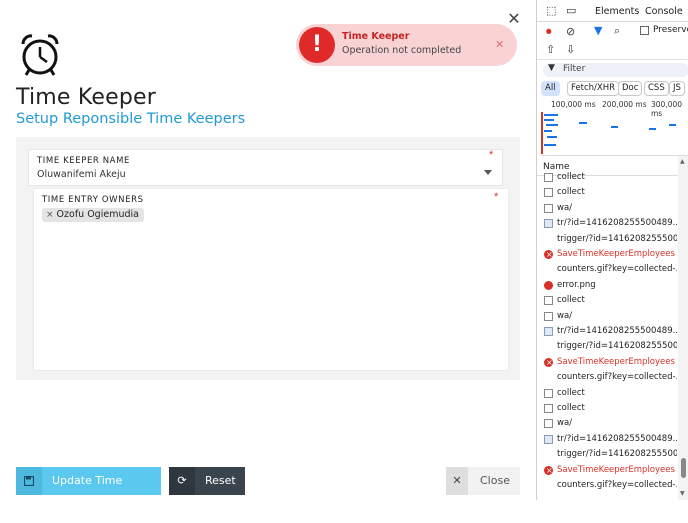 The width and height of the screenshot is (688, 523). I want to click on inspect-element-icon: ⬚, so click(551, 10).